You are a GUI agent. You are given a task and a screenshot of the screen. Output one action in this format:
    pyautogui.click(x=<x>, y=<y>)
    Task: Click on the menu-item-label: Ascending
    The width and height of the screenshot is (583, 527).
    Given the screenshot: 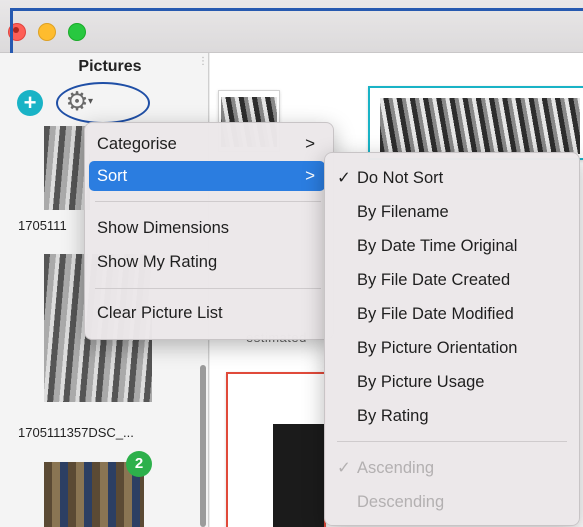 What is the action you would take?
    pyautogui.click(x=396, y=468)
    